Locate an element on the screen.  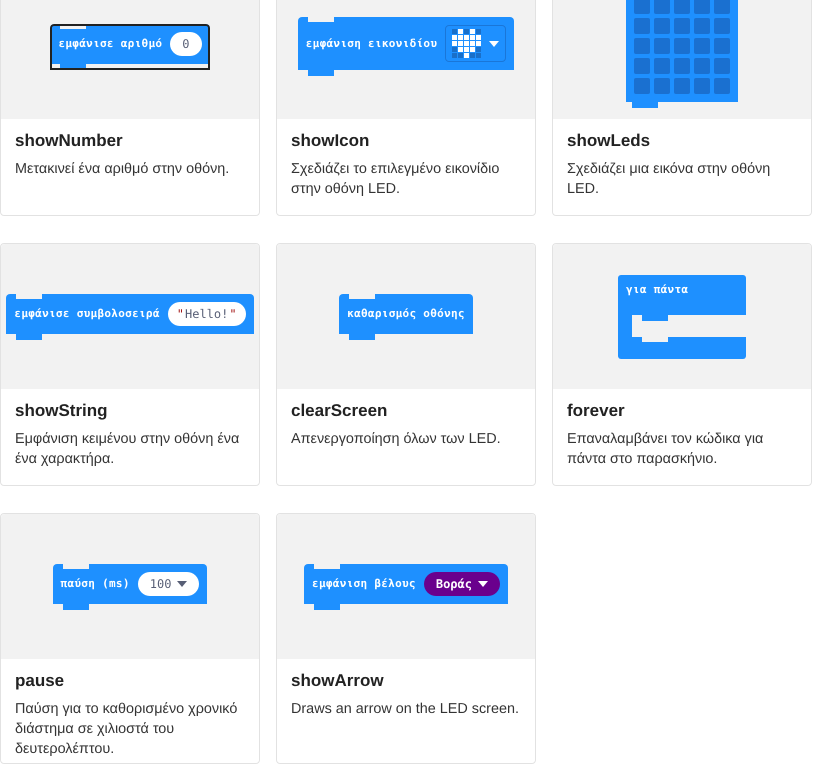
card-description: Μετακινεί ένα αριθμό στην οθόνη. is located at coordinates (122, 169).